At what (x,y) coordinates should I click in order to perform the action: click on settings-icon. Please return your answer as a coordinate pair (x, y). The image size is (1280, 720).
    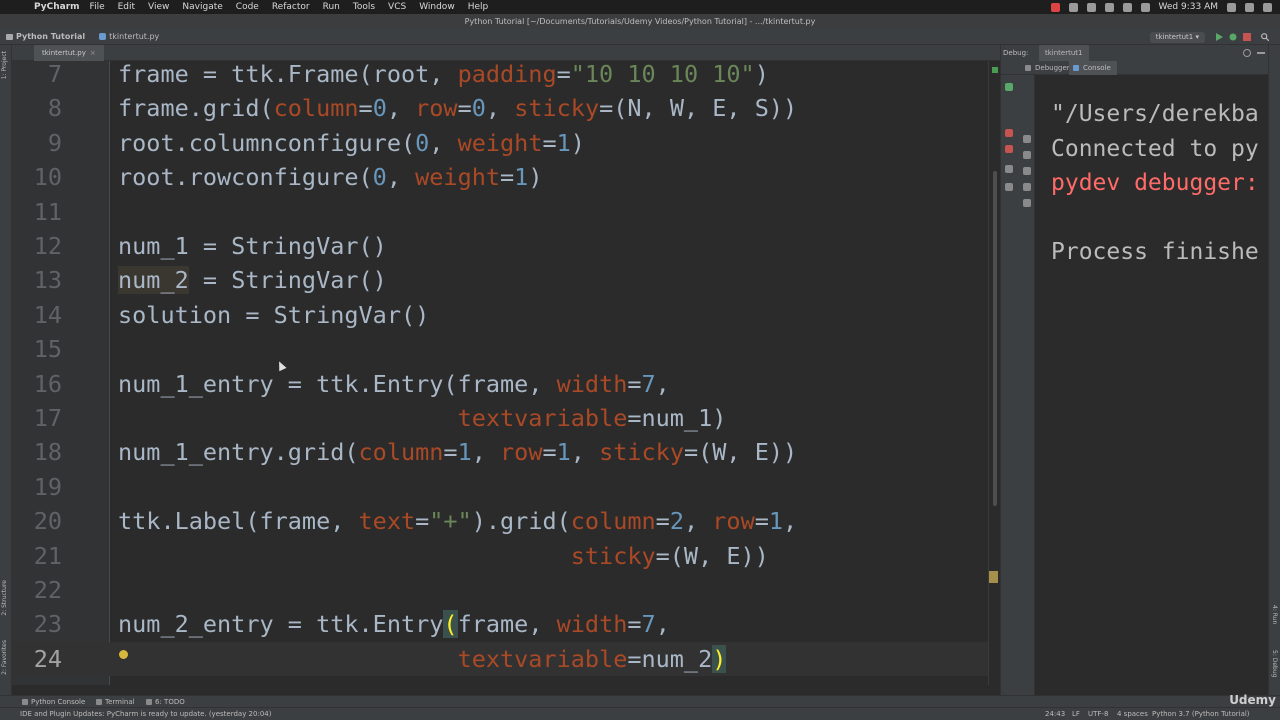
    Looking at the image, I should click on (1009, 169).